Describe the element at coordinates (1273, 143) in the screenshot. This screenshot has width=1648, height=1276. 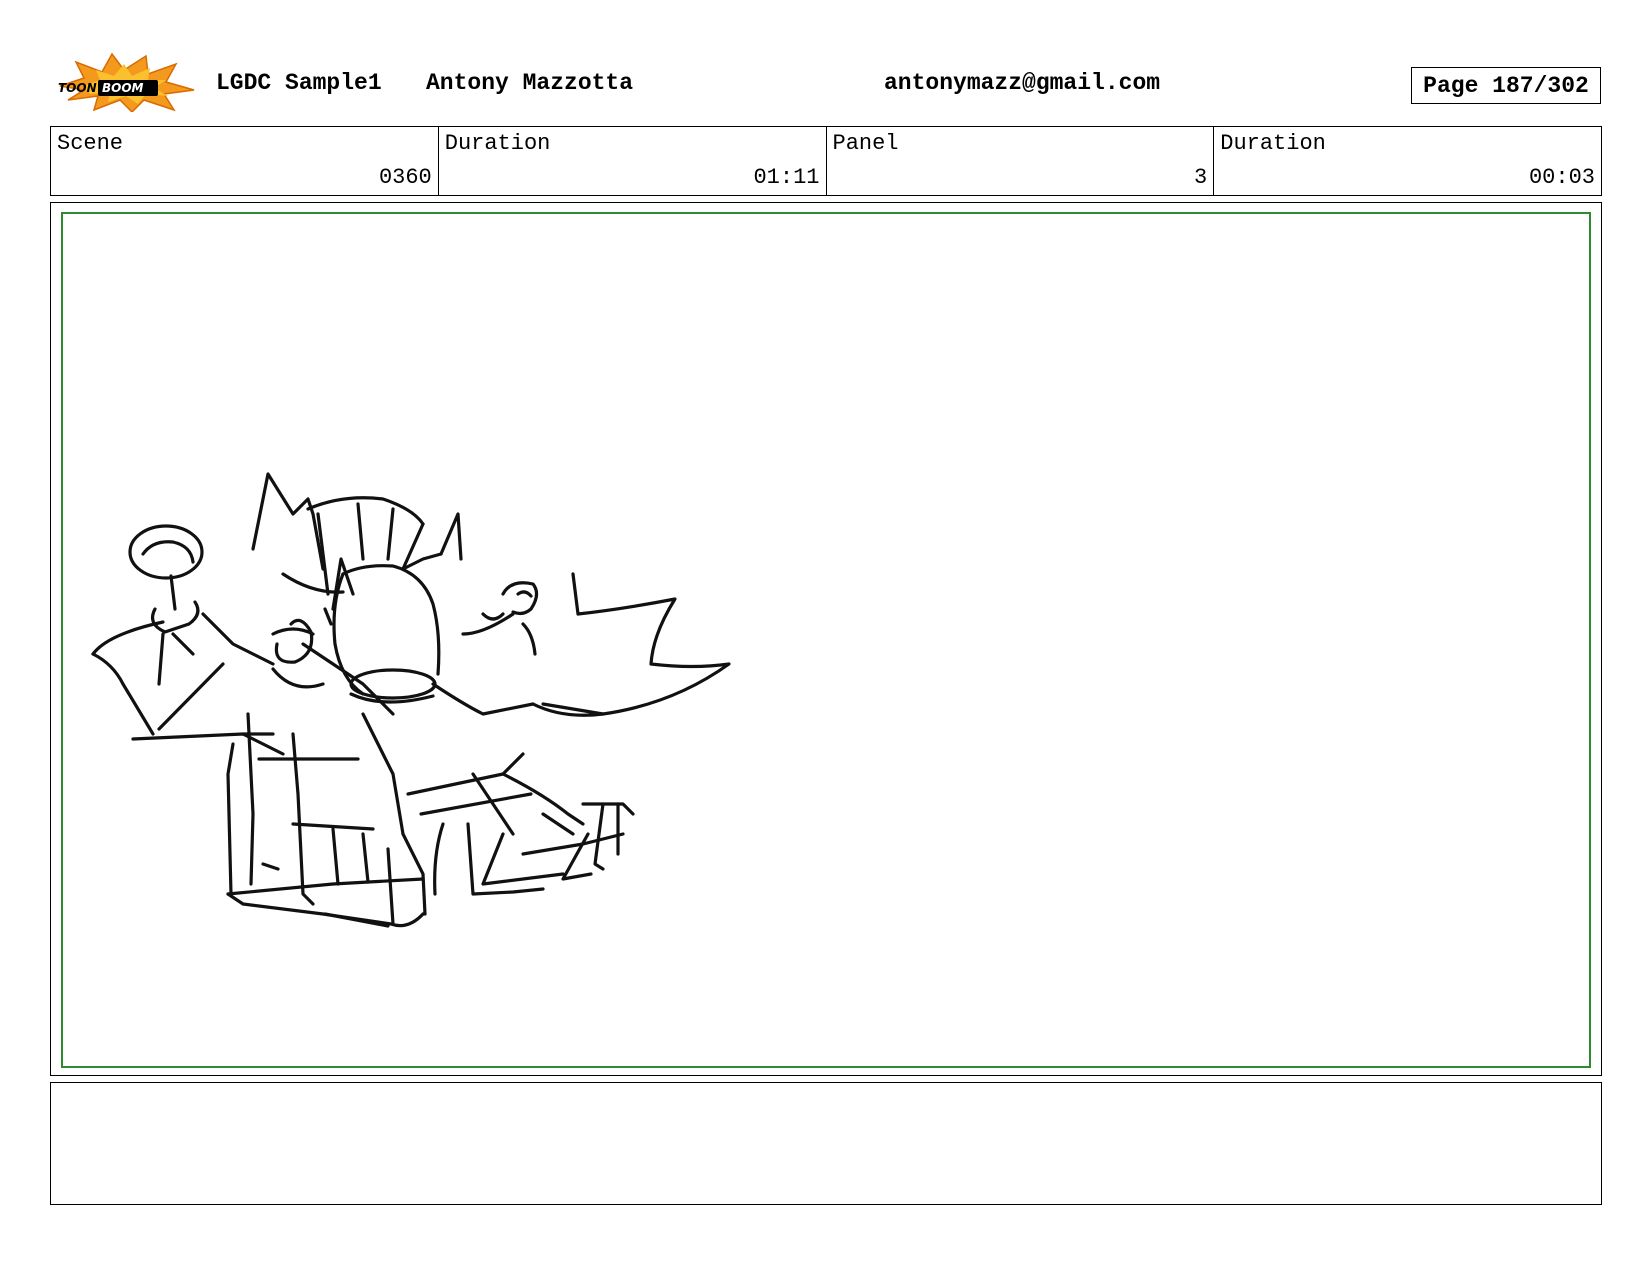
I see `panel-duration-label: Duration` at that location.